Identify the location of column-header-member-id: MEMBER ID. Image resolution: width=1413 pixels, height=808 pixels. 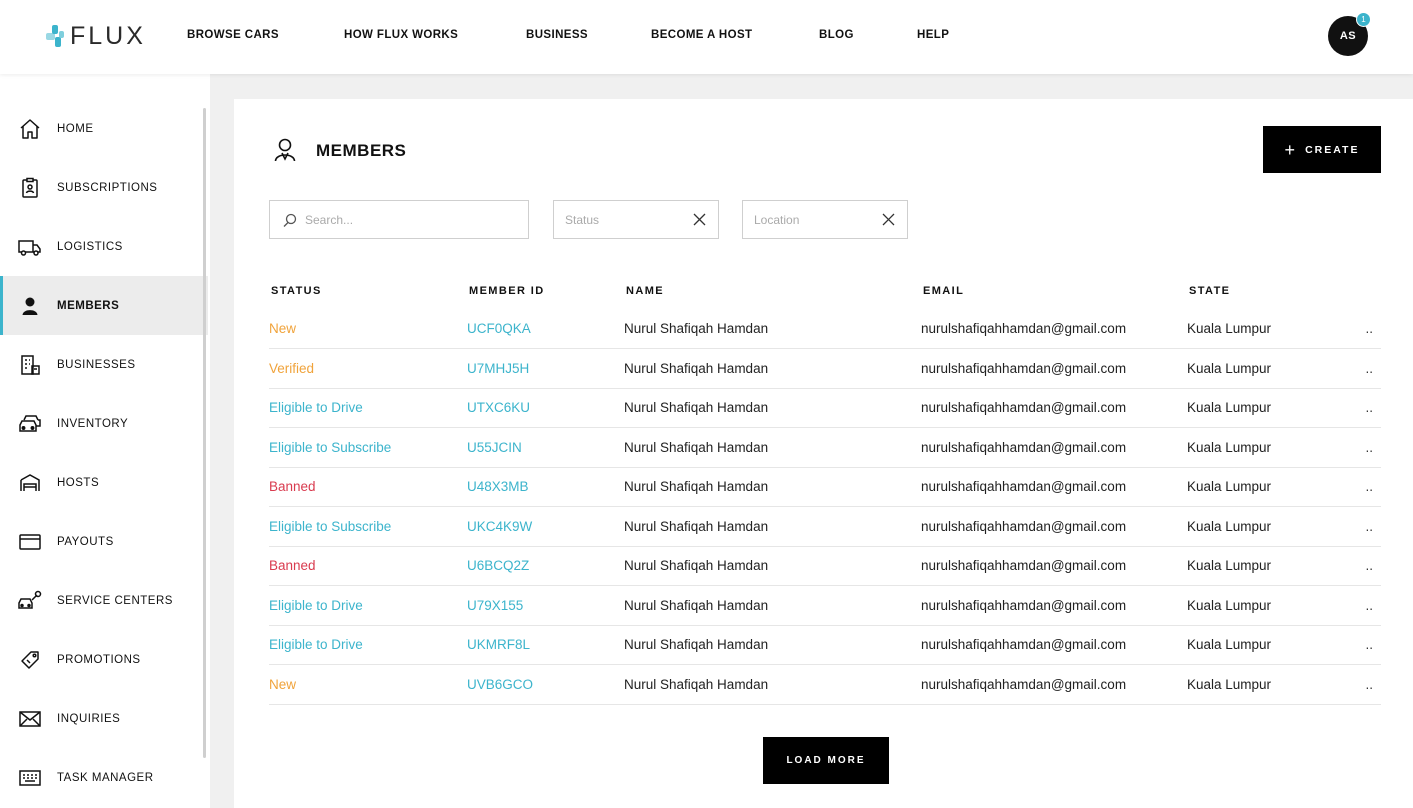
(545, 291).